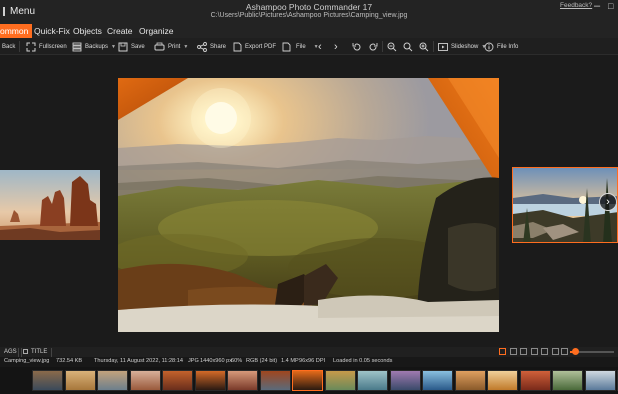 The width and height of the screenshot is (618, 394). I want to click on pdf-icon, so click(237, 46).